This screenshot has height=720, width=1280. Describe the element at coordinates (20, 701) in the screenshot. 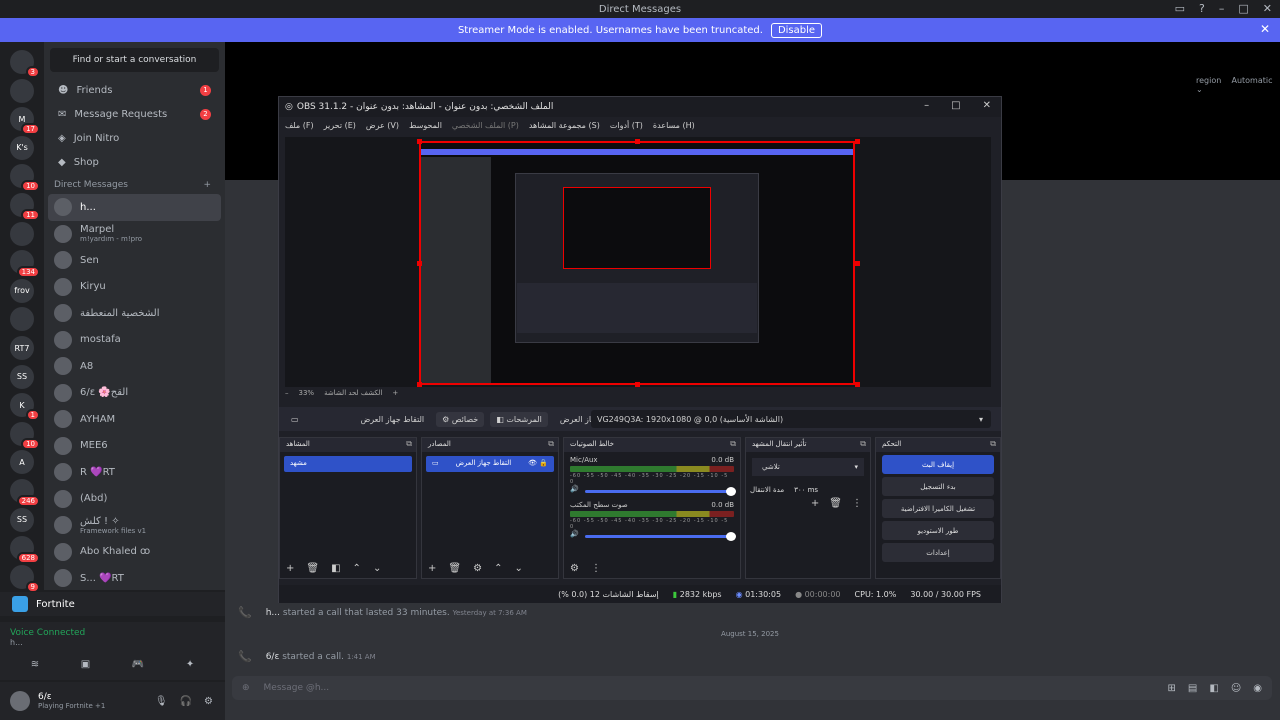

I see `avatar` at that location.